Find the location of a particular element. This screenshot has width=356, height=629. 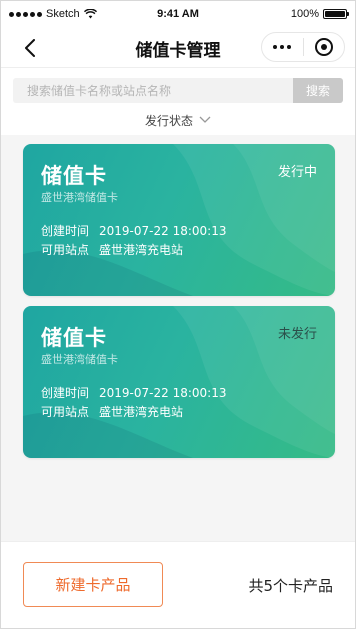

card-status-badge: 未发行 is located at coordinates (297, 334).